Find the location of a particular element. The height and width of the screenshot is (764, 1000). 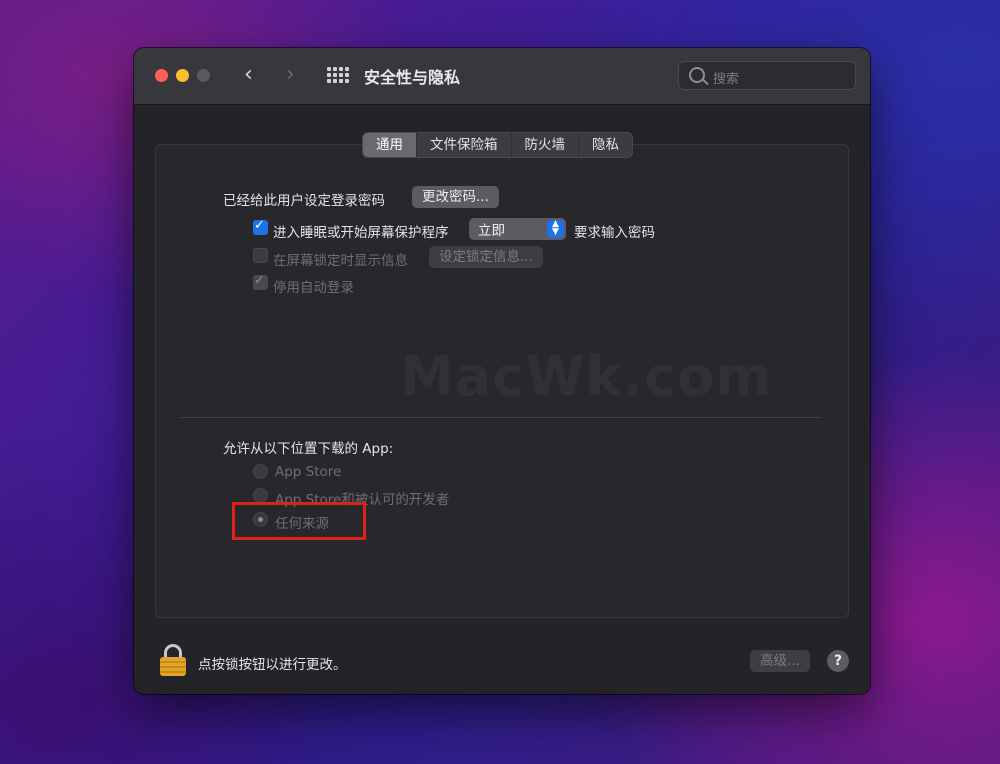

tab-bar: 通用 文件保险箱 防火墙 隐私 is located at coordinates (497, 145).